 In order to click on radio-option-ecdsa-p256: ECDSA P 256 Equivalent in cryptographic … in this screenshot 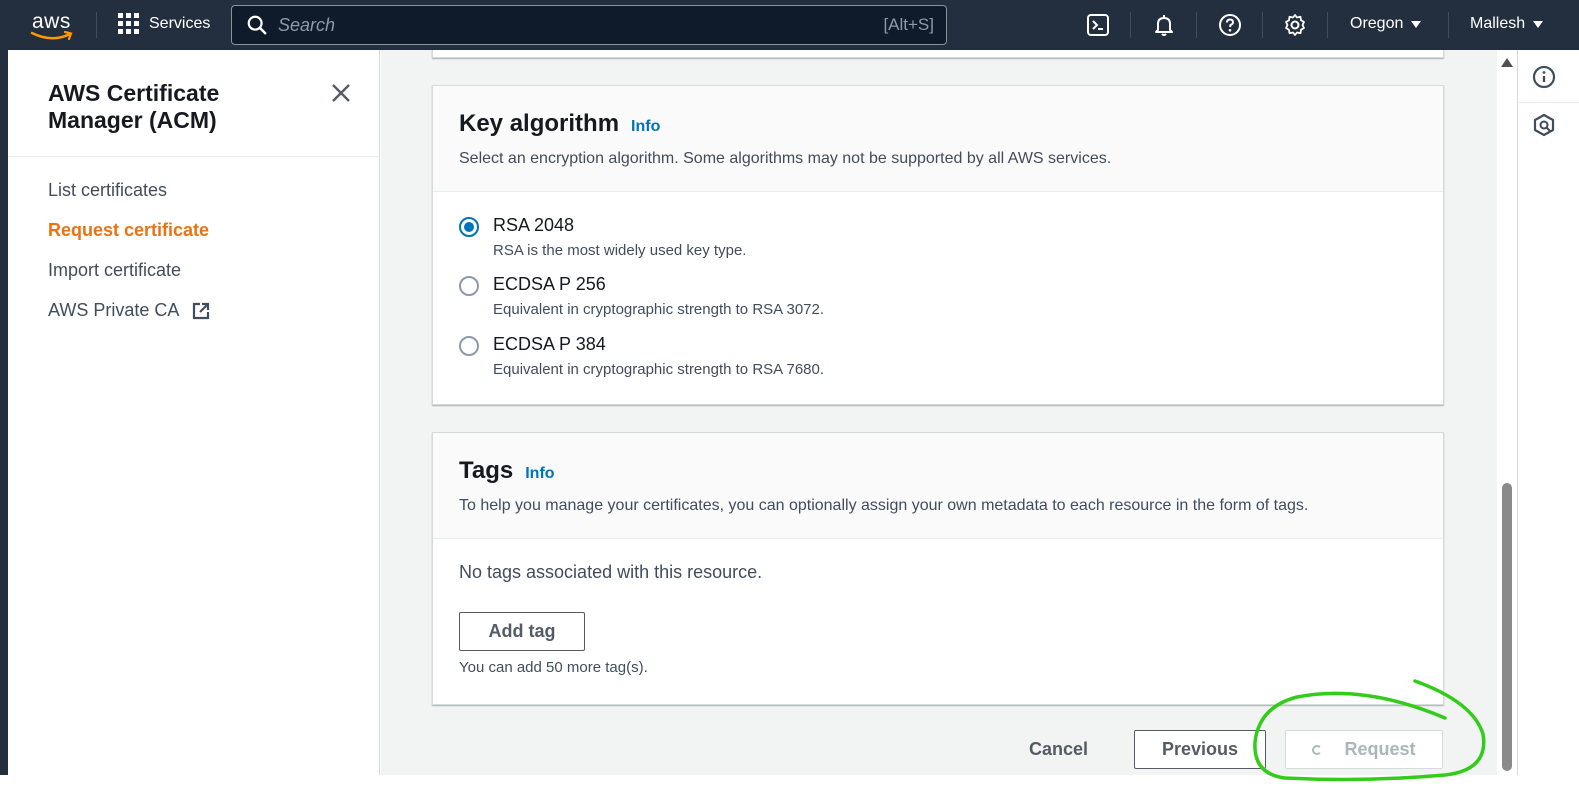, I will do `click(641, 296)`.